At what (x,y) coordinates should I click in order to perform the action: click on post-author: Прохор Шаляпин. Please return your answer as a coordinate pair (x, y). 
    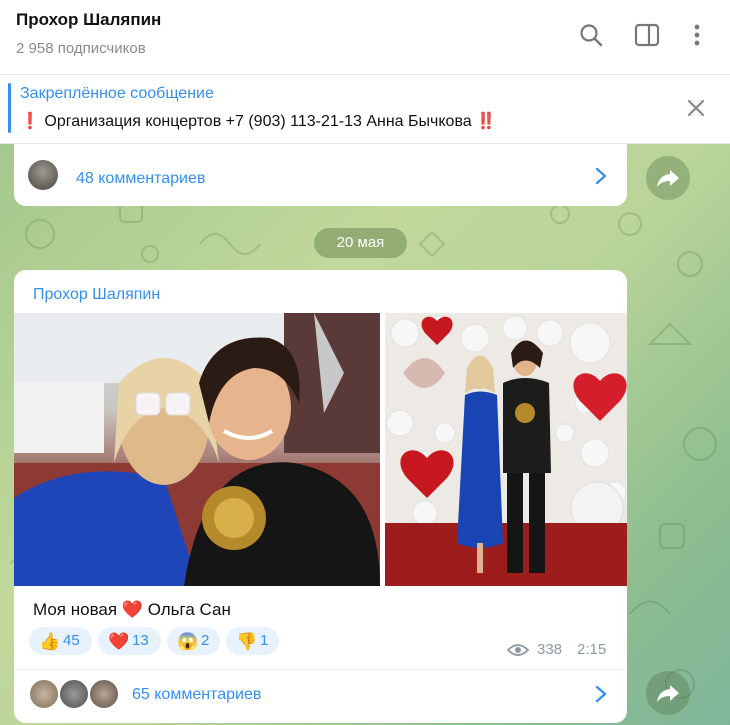
    Looking at the image, I should click on (96, 295).